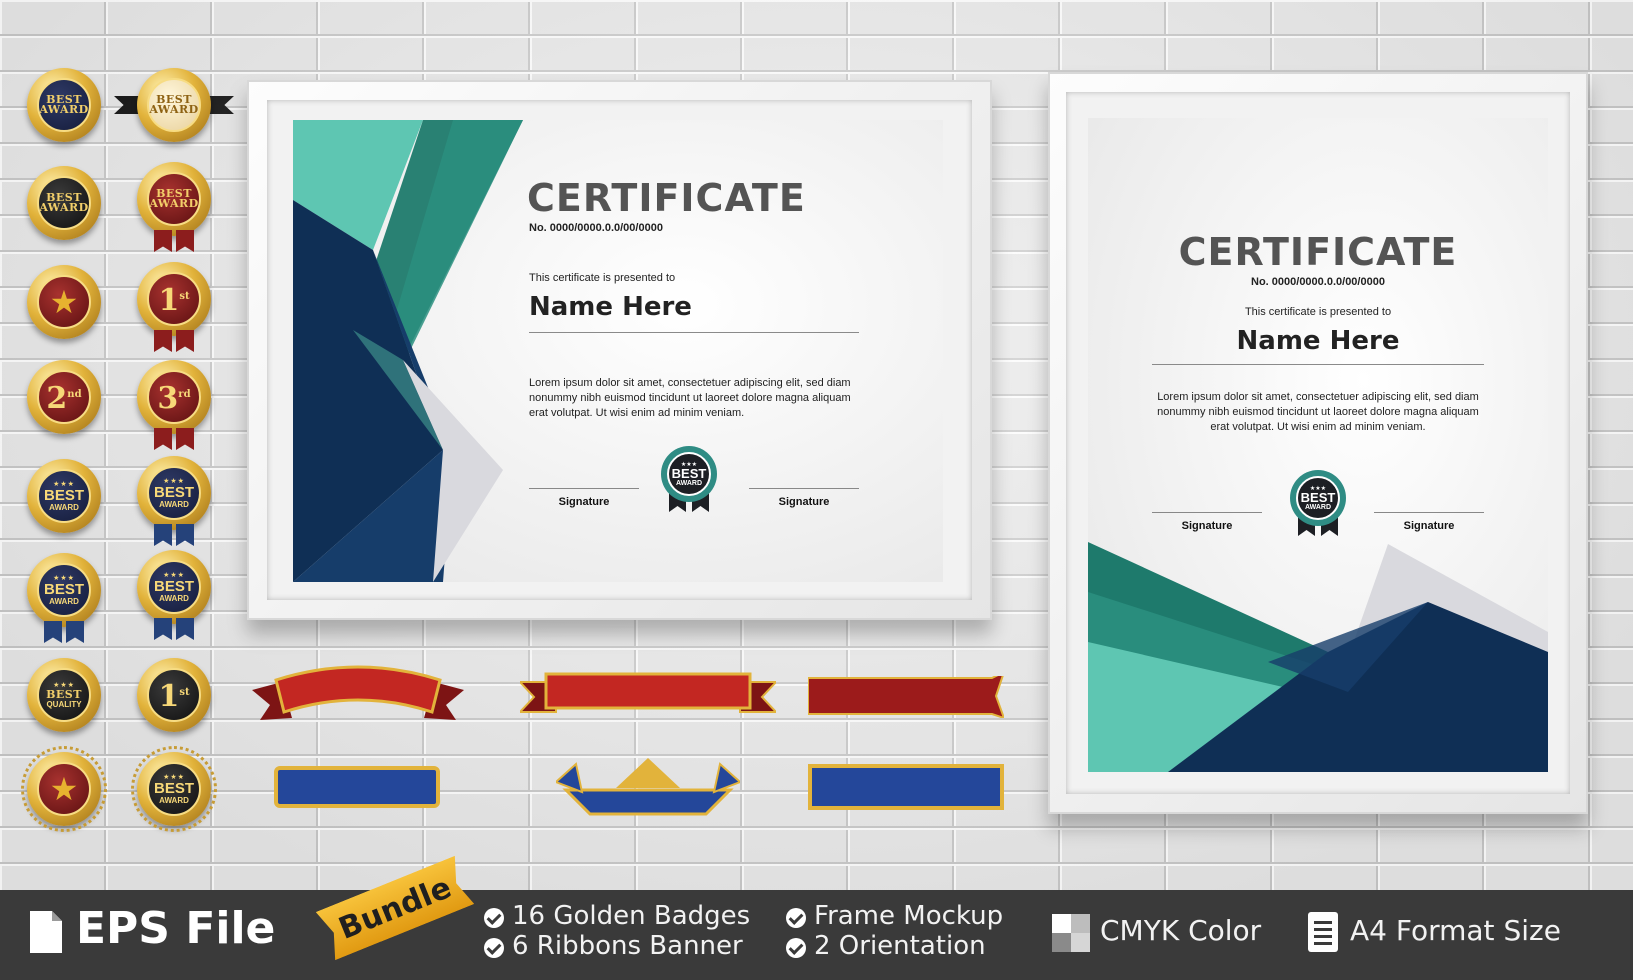 The width and height of the screenshot is (1633, 980). Describe the element at coordinates (184, 394) in the screenshot. I see `badge-suffix: rd` at that location.